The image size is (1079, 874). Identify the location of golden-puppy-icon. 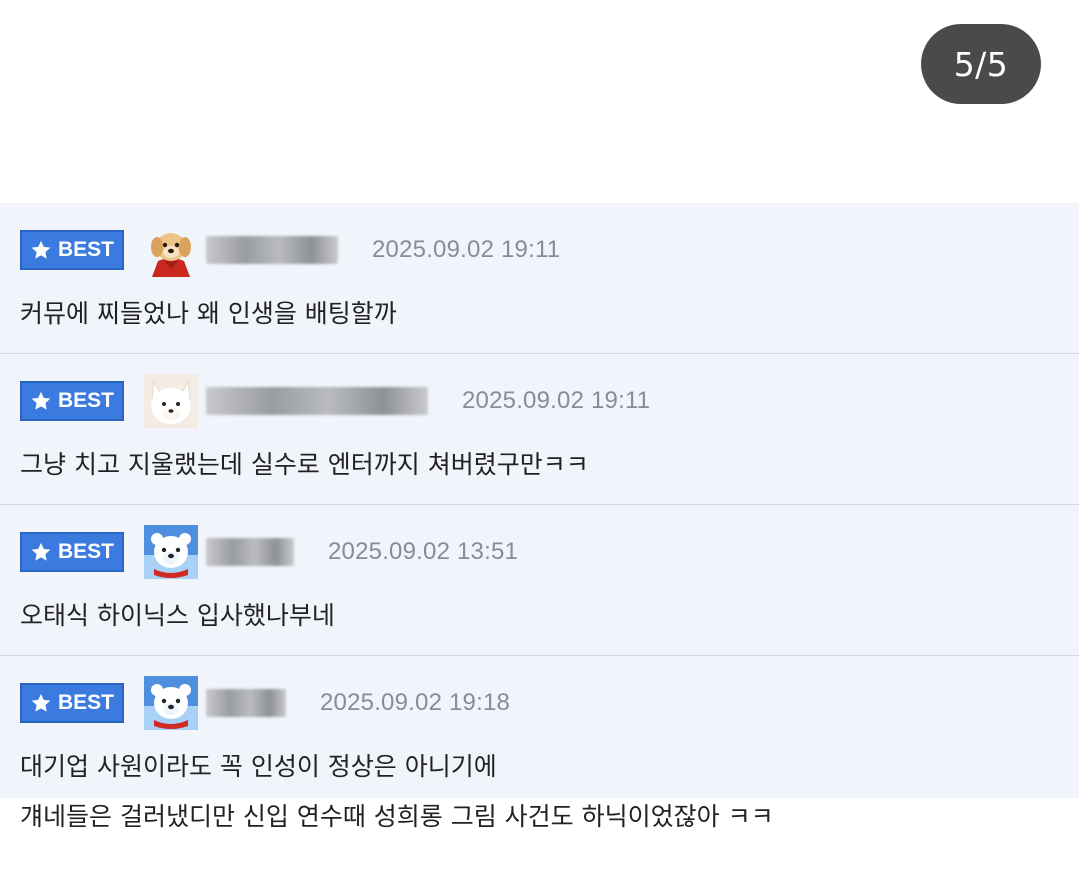
(171, 250).